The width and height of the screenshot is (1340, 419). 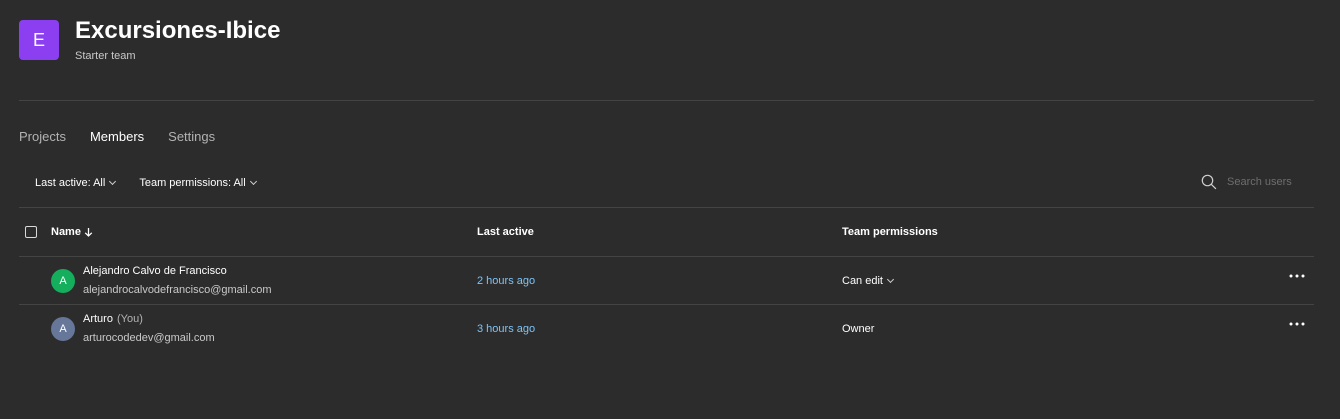 What do you see at coordinates (666, 232) in the screenshot?
I see `table-header: Name Last active Team permissions` at bounding box center [666, 232].